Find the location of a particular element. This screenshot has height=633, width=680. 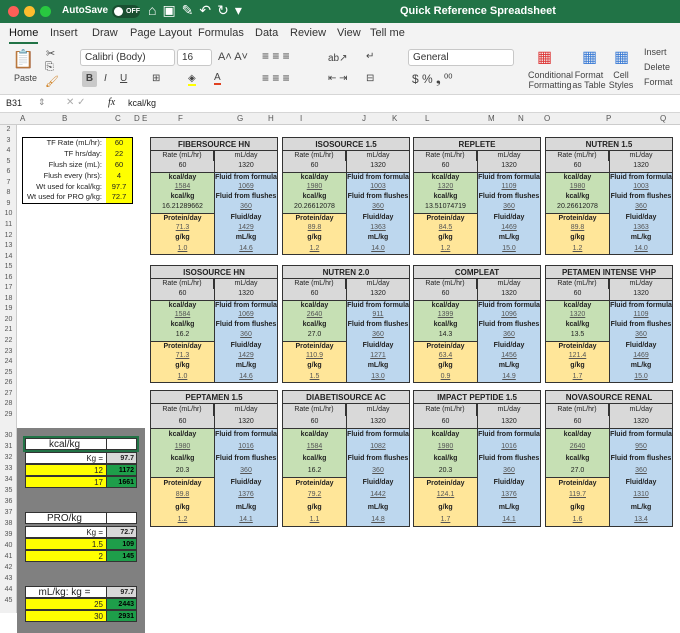

protein-day-value: 124.1 is located at coordinates (445, 495).